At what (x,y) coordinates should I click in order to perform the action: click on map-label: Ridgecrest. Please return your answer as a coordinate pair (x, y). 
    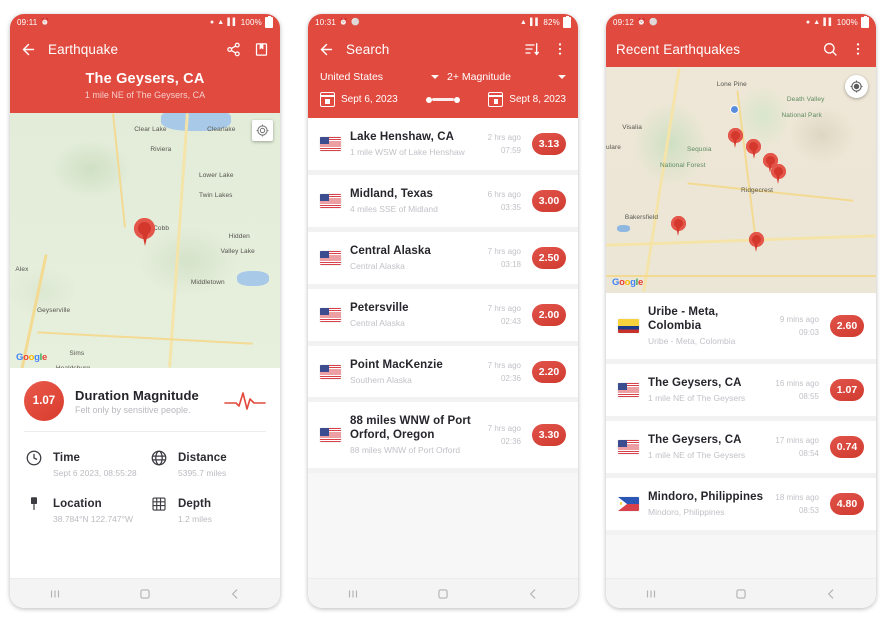
    Looking at the image, I should click on (757, 190).